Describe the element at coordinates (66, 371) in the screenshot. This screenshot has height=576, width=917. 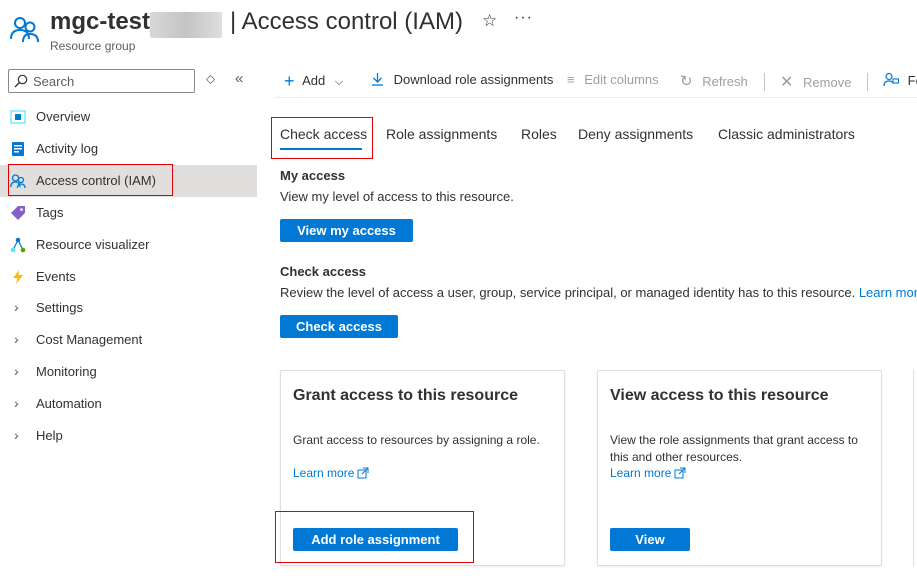
I see `sidebar-item-label: Monitoring` at that location.